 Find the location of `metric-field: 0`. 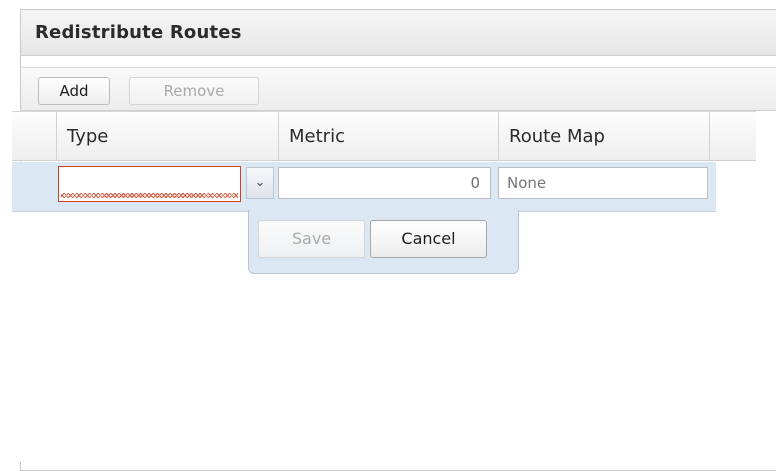

metric-field: 0 is located at coordinates (384, 183).